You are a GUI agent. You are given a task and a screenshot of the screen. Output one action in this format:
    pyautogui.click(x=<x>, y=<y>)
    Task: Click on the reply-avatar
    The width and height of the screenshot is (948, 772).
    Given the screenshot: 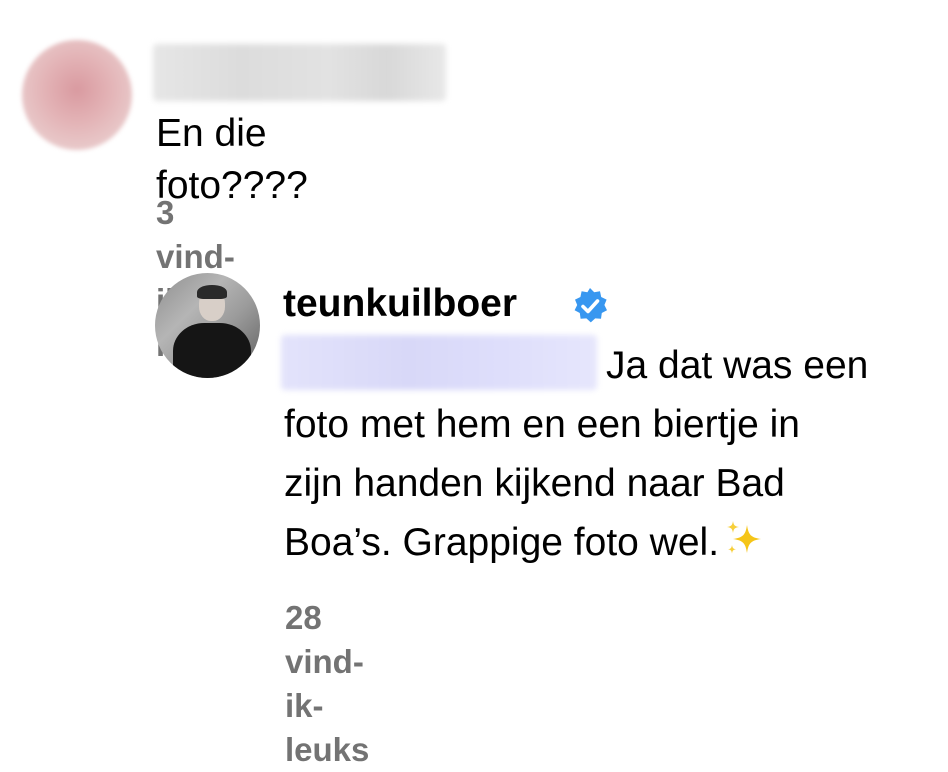 What is the action you would take?
    pyautogui.click(x=207, y=325)
    